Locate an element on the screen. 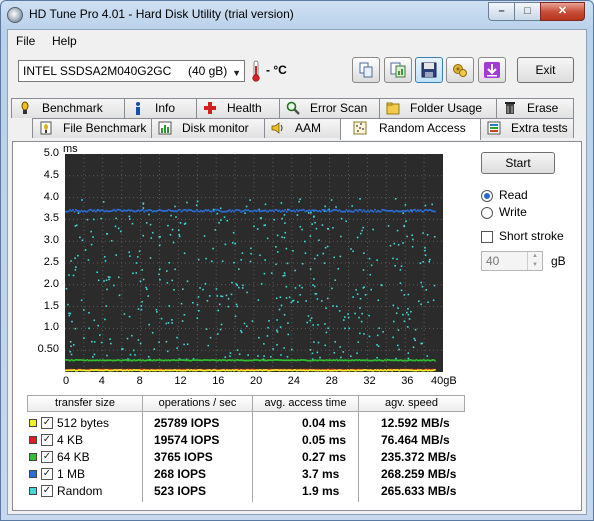 The image size is (594, 521). tab-file-benchmark: File Benchmark is located at coordinates (92, 128).